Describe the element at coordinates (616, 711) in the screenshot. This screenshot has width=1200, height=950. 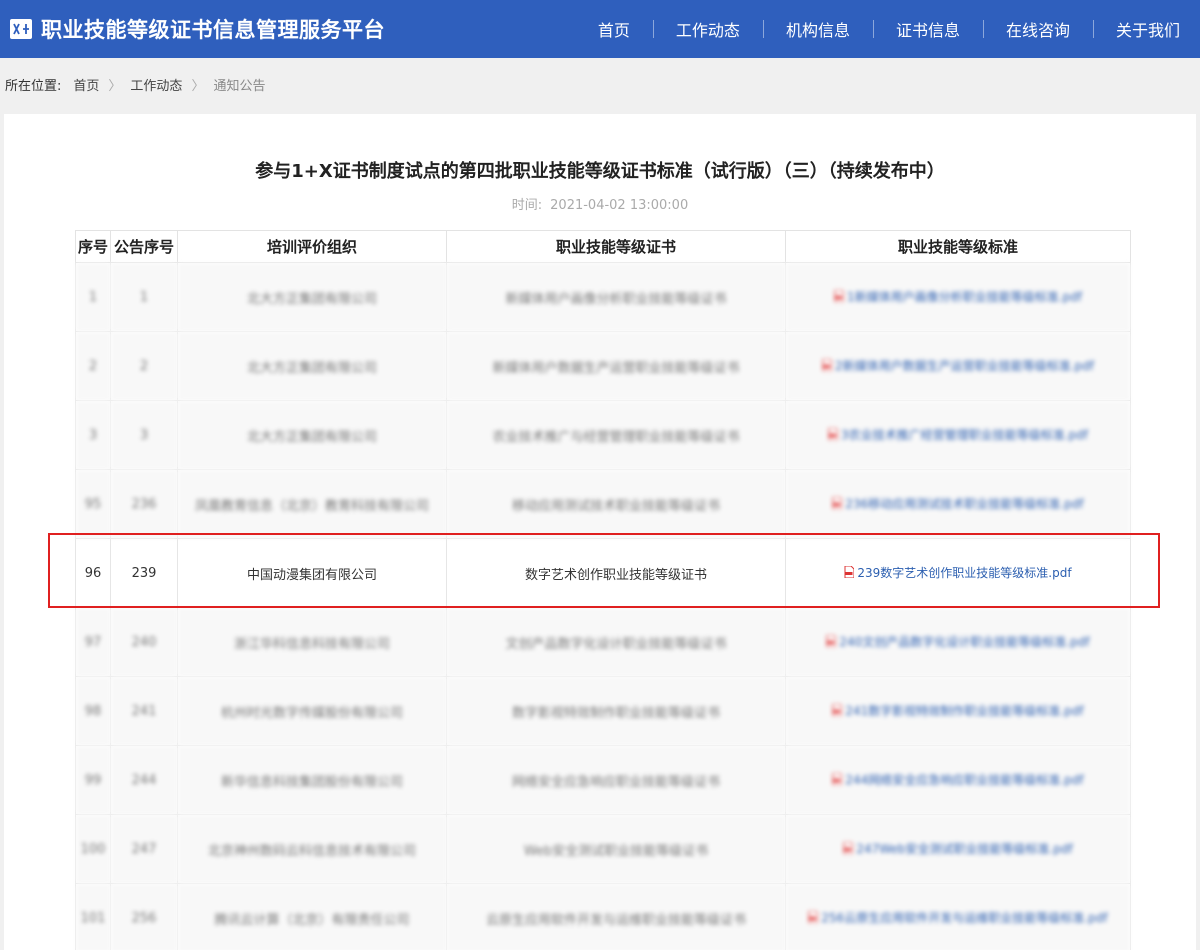
I see `cell-cert: 数字影视特效制作职业技能等级证书` at that location.